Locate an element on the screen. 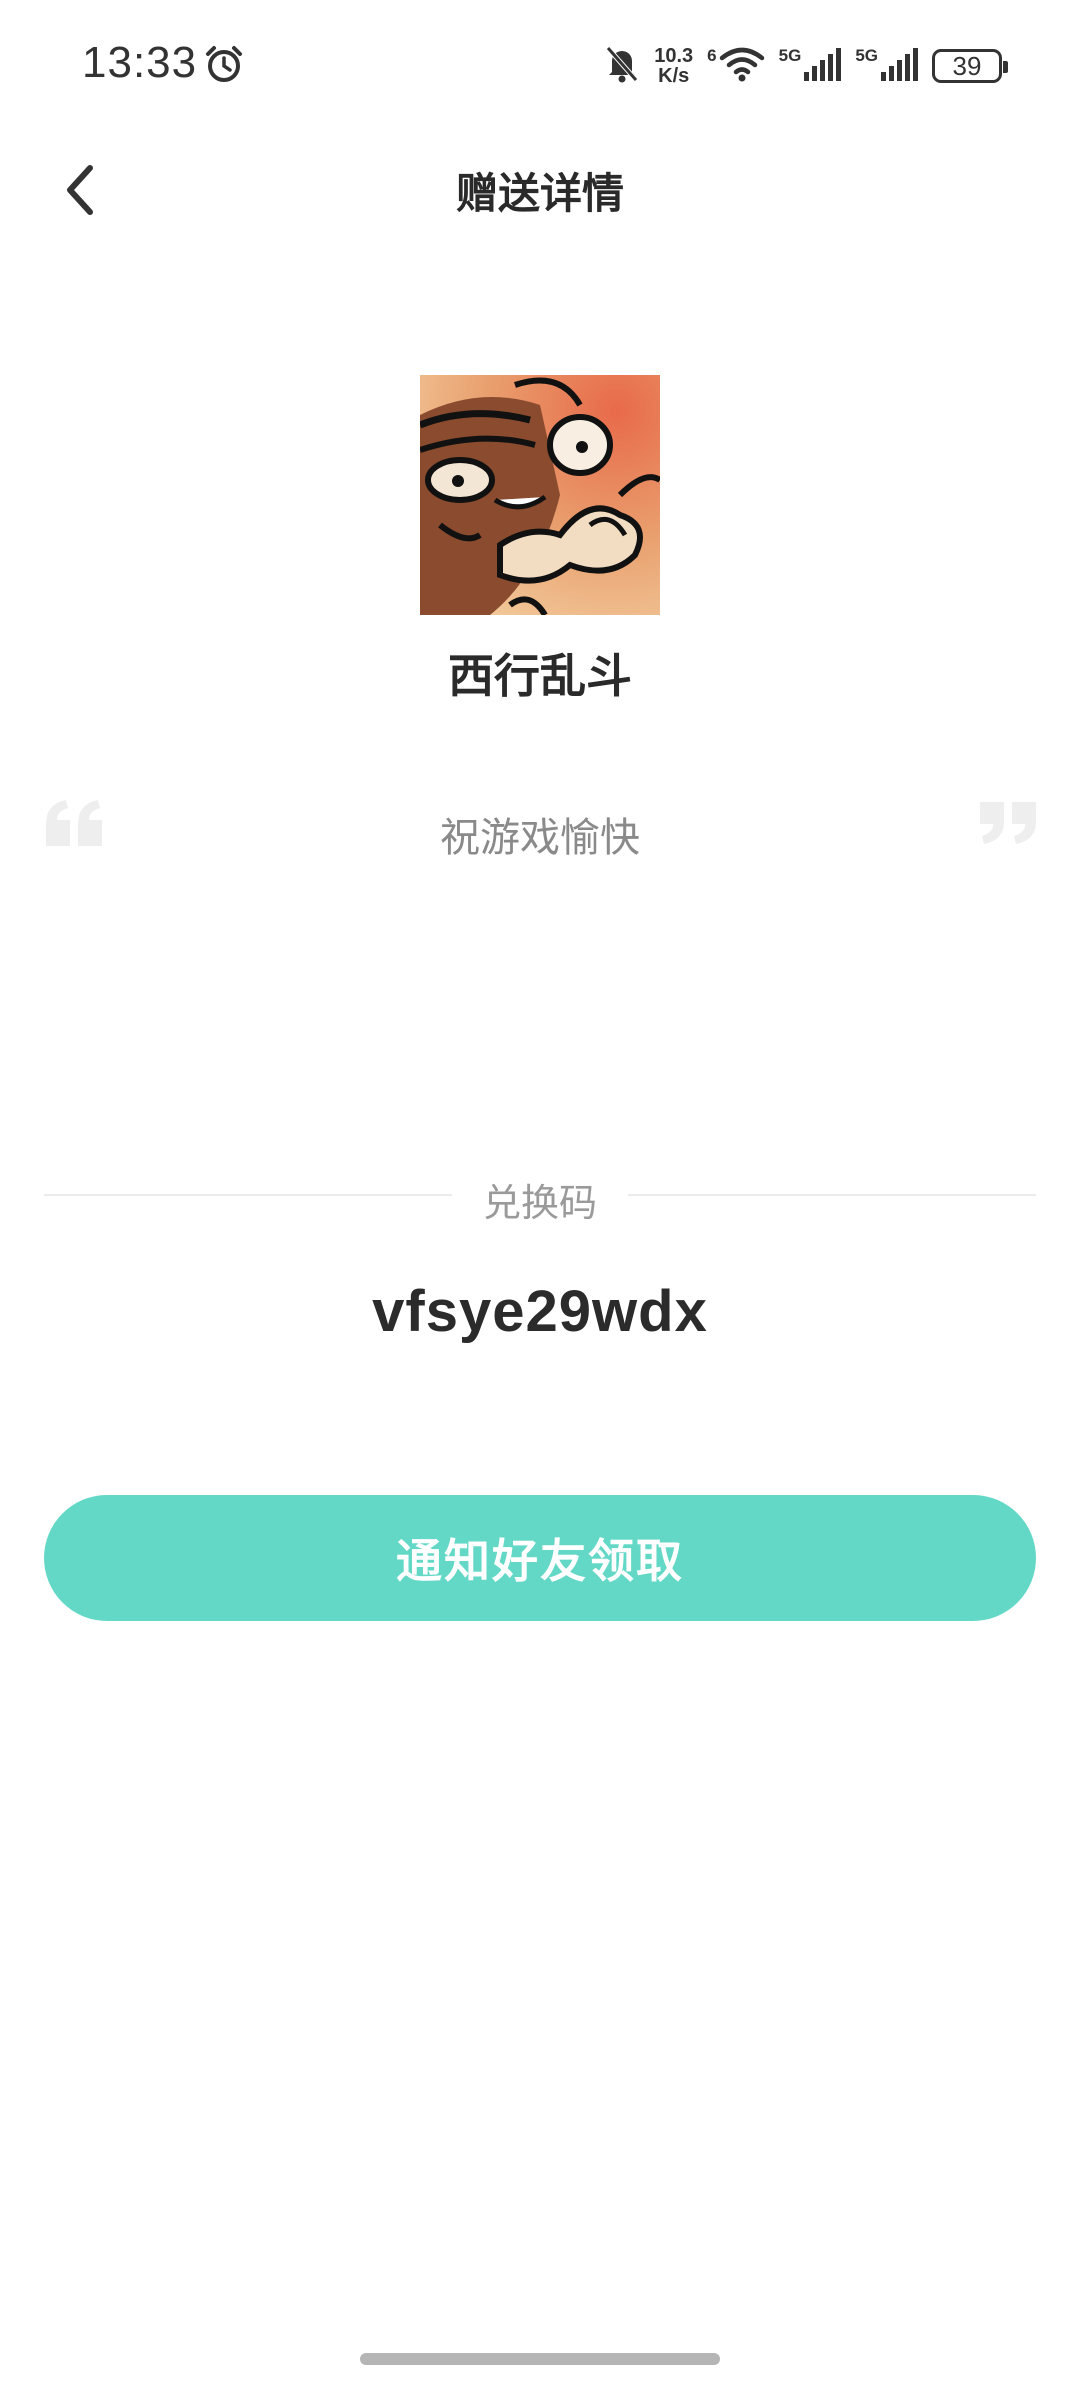 The height and width of the screenshot is (2392, 1080). status-icons: 10.3 K/s 6 5G 5G 39 is located at coordinates (806, 66).